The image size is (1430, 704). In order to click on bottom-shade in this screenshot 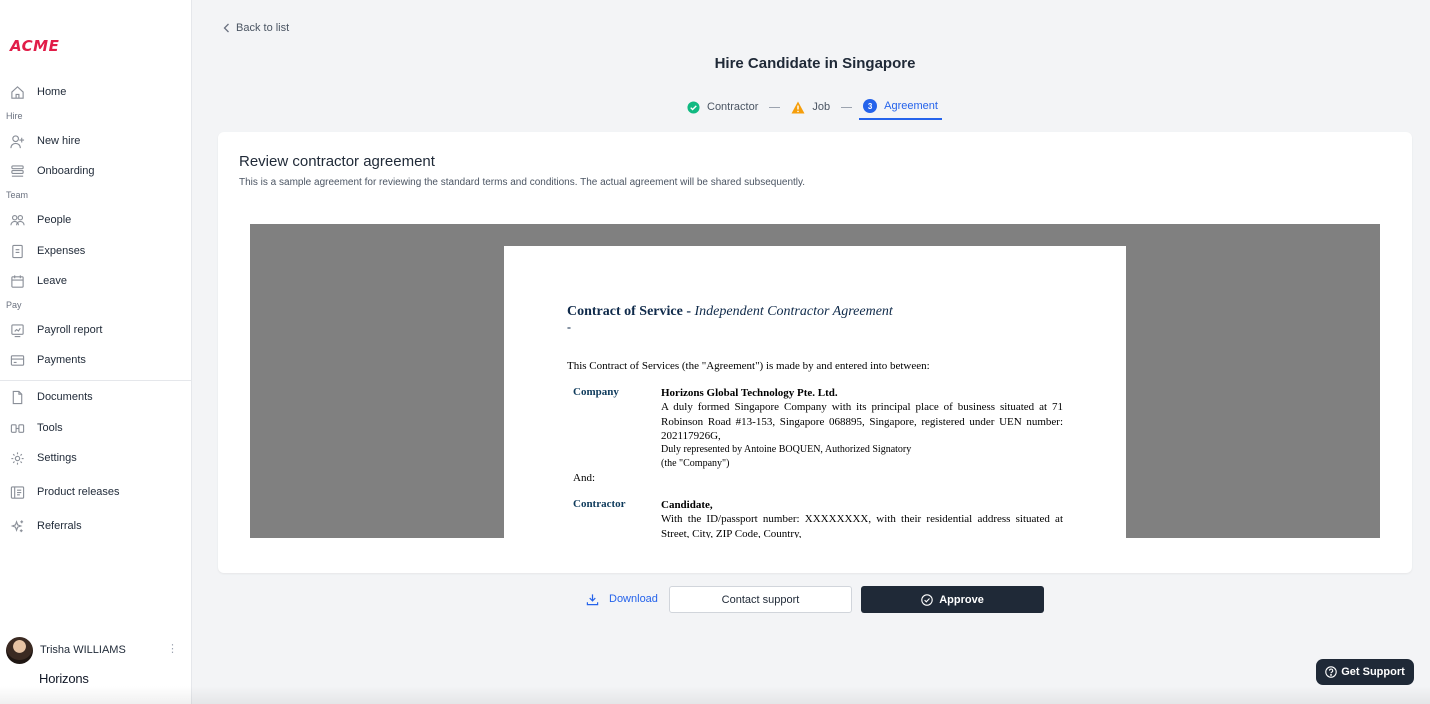, I will do `click(715, 695)`.